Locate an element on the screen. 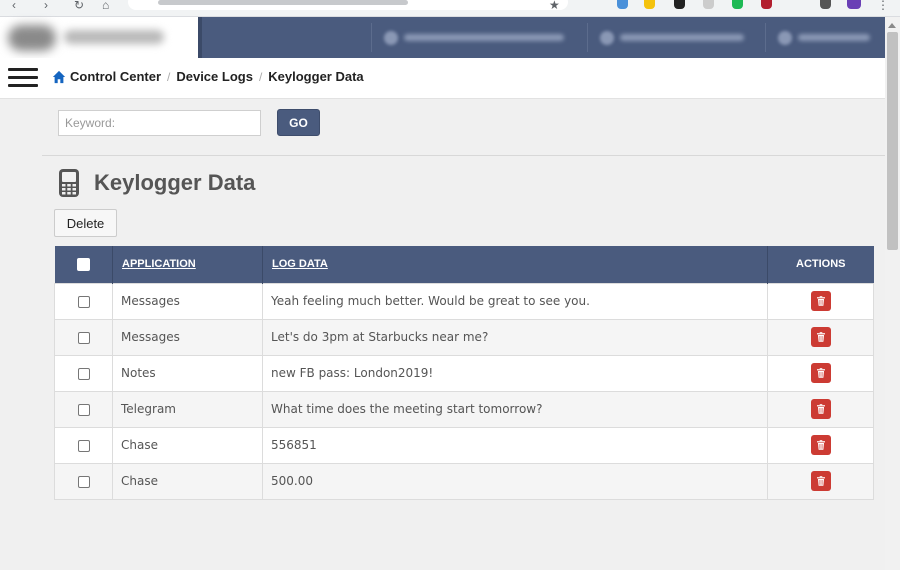 This screenshot has width=900, height=570. home-browser-icon: ⌂ is located at coordinates (105, 6).